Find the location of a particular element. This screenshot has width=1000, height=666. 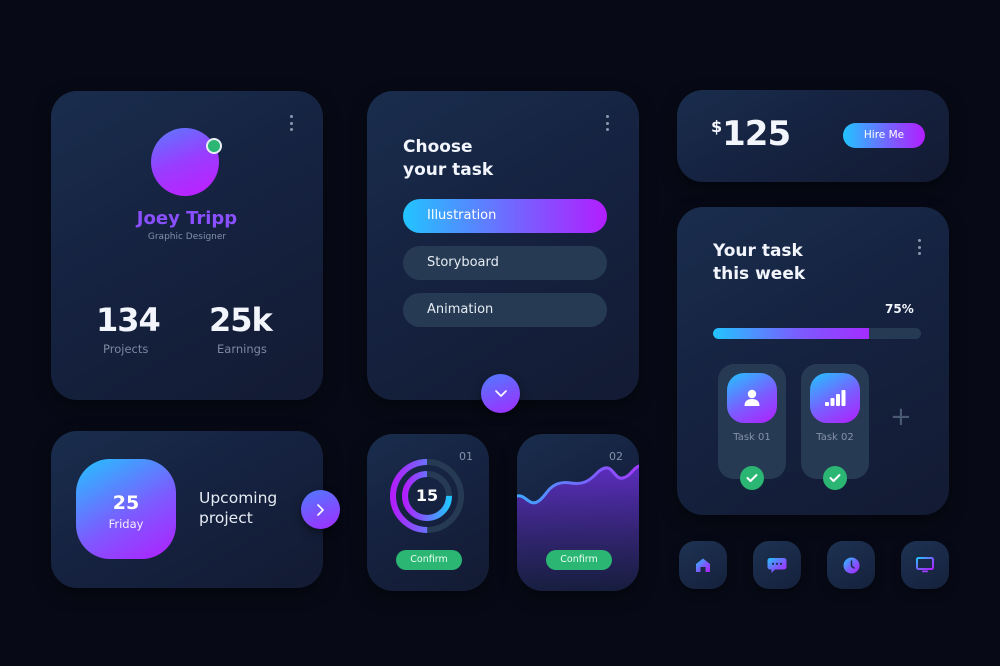

nav-monitor-button is located at coordinates (925, 565).